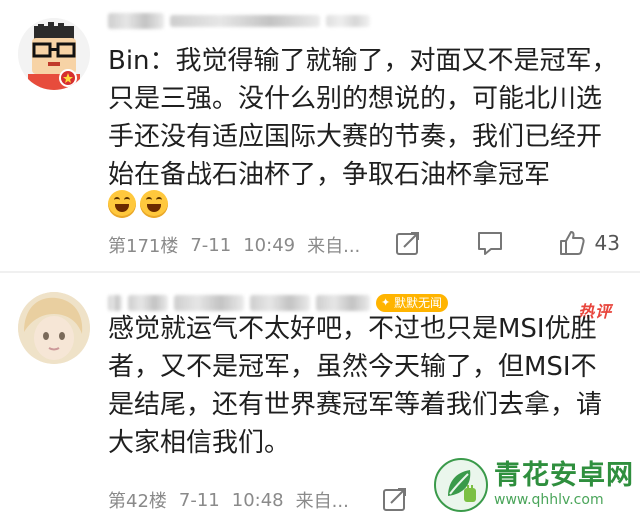 The width and height of the screenshot is (640, 520). What do you see at coordinates (461, 485) in the screenshot?
I see `watermark-logo-icon` at bounding box center [461, 485].